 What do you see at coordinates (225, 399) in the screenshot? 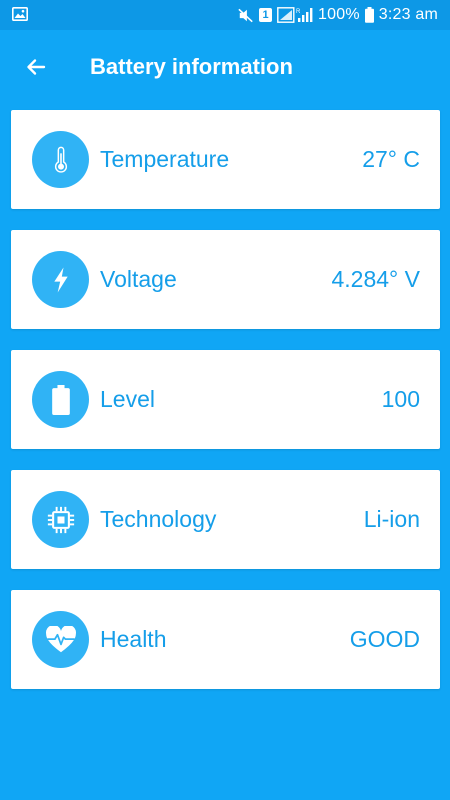
I see `list-item-level: Level 100` at bounding box center [225, 399].